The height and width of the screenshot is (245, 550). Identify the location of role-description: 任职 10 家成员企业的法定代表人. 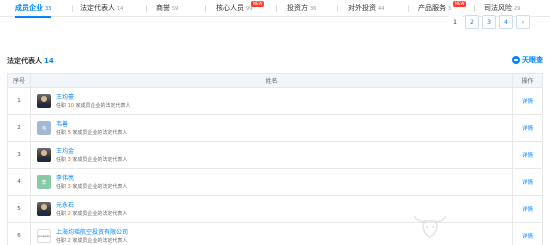
(93, 106).